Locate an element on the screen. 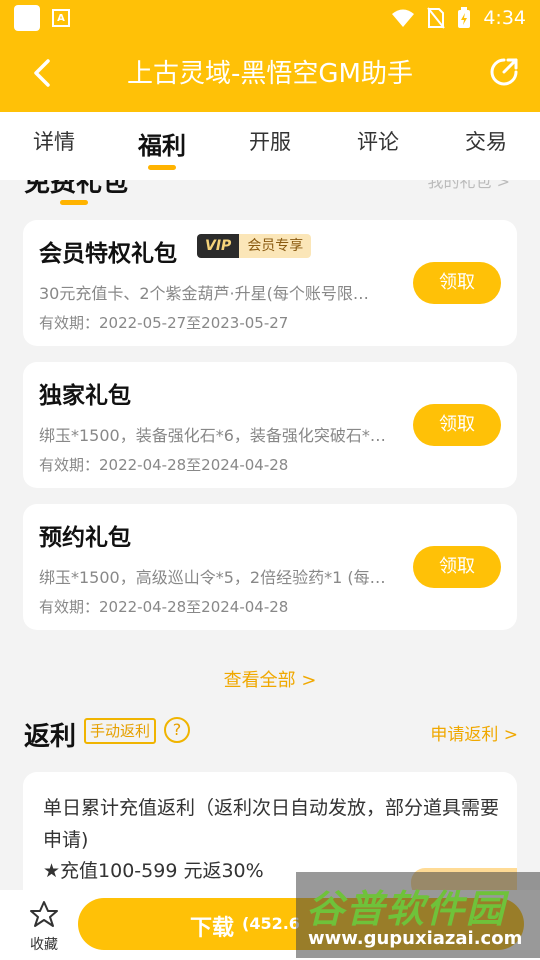 The width and height of the screenshot is (540, 960). status-bar: A 4:34 is located at coordinates (270, 18).